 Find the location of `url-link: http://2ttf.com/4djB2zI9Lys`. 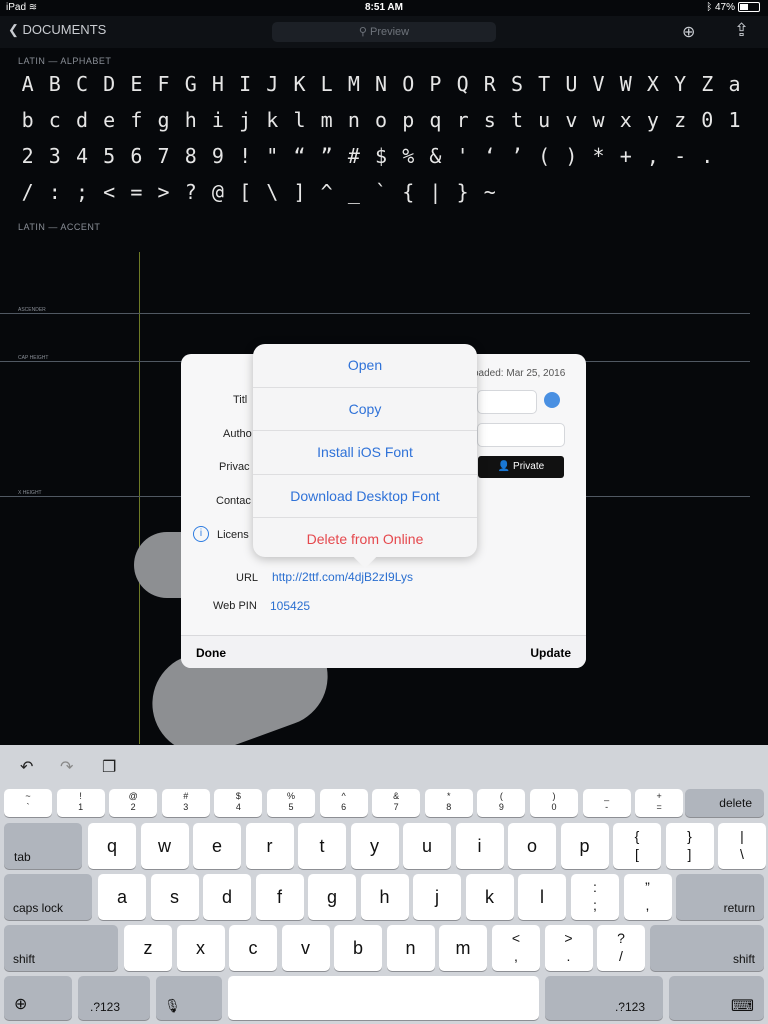

url-link: http://2ttf.com/4djB2zI9Lys is located at coordinates (342, 577).